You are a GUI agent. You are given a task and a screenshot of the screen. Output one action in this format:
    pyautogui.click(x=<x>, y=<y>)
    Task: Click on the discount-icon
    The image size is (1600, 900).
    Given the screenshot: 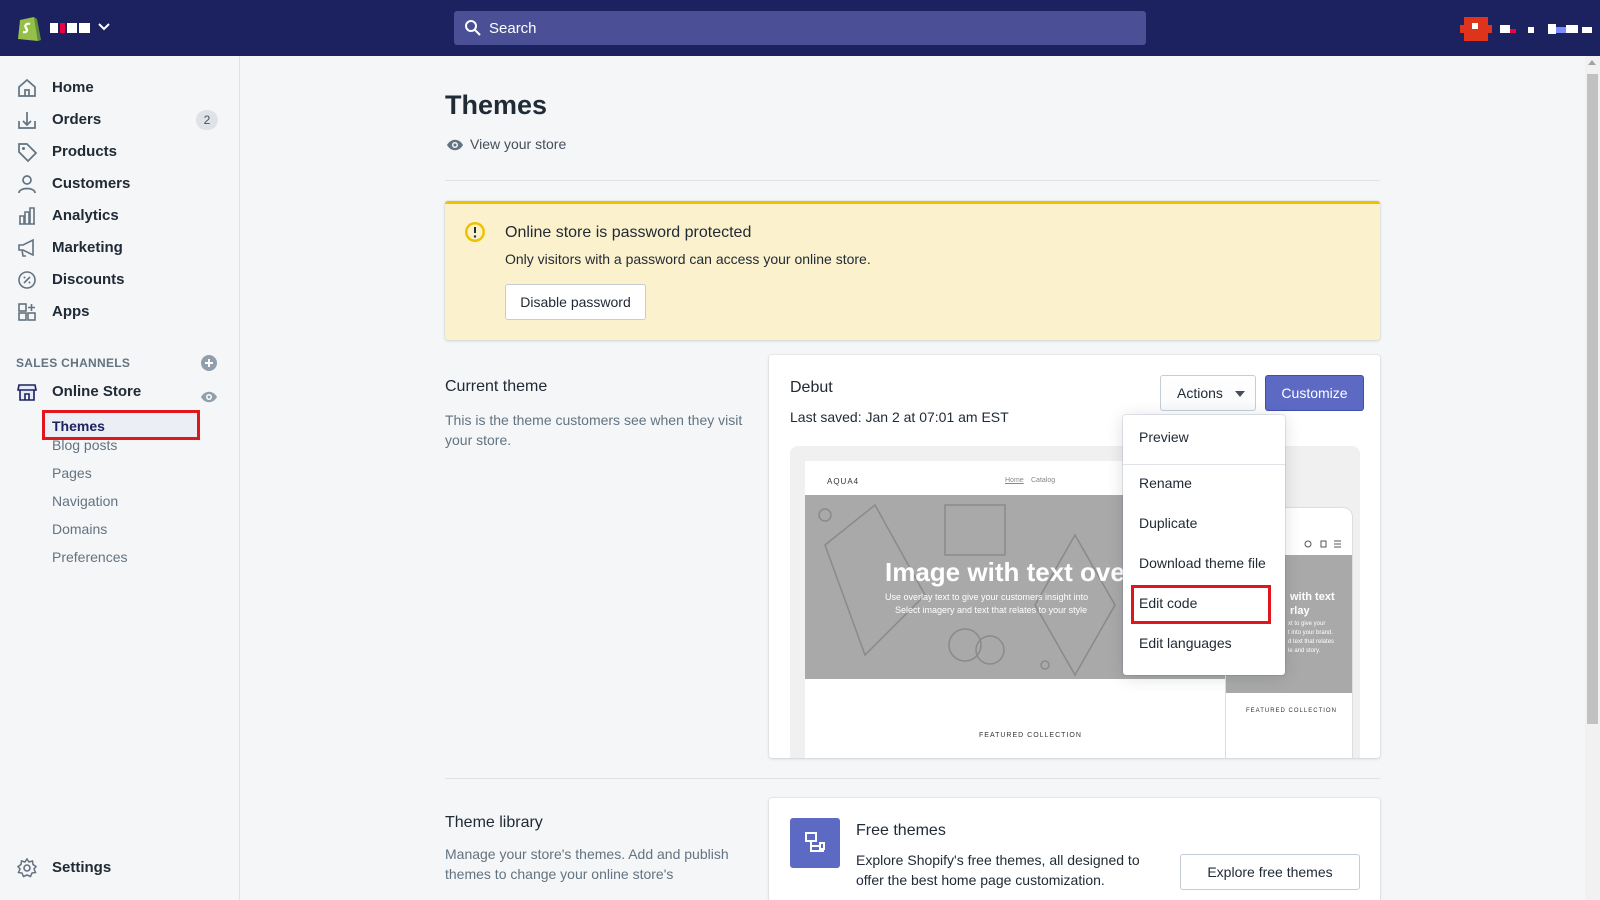 What is the action you would take?
    pyautogui.click(x=27, y=280)
    